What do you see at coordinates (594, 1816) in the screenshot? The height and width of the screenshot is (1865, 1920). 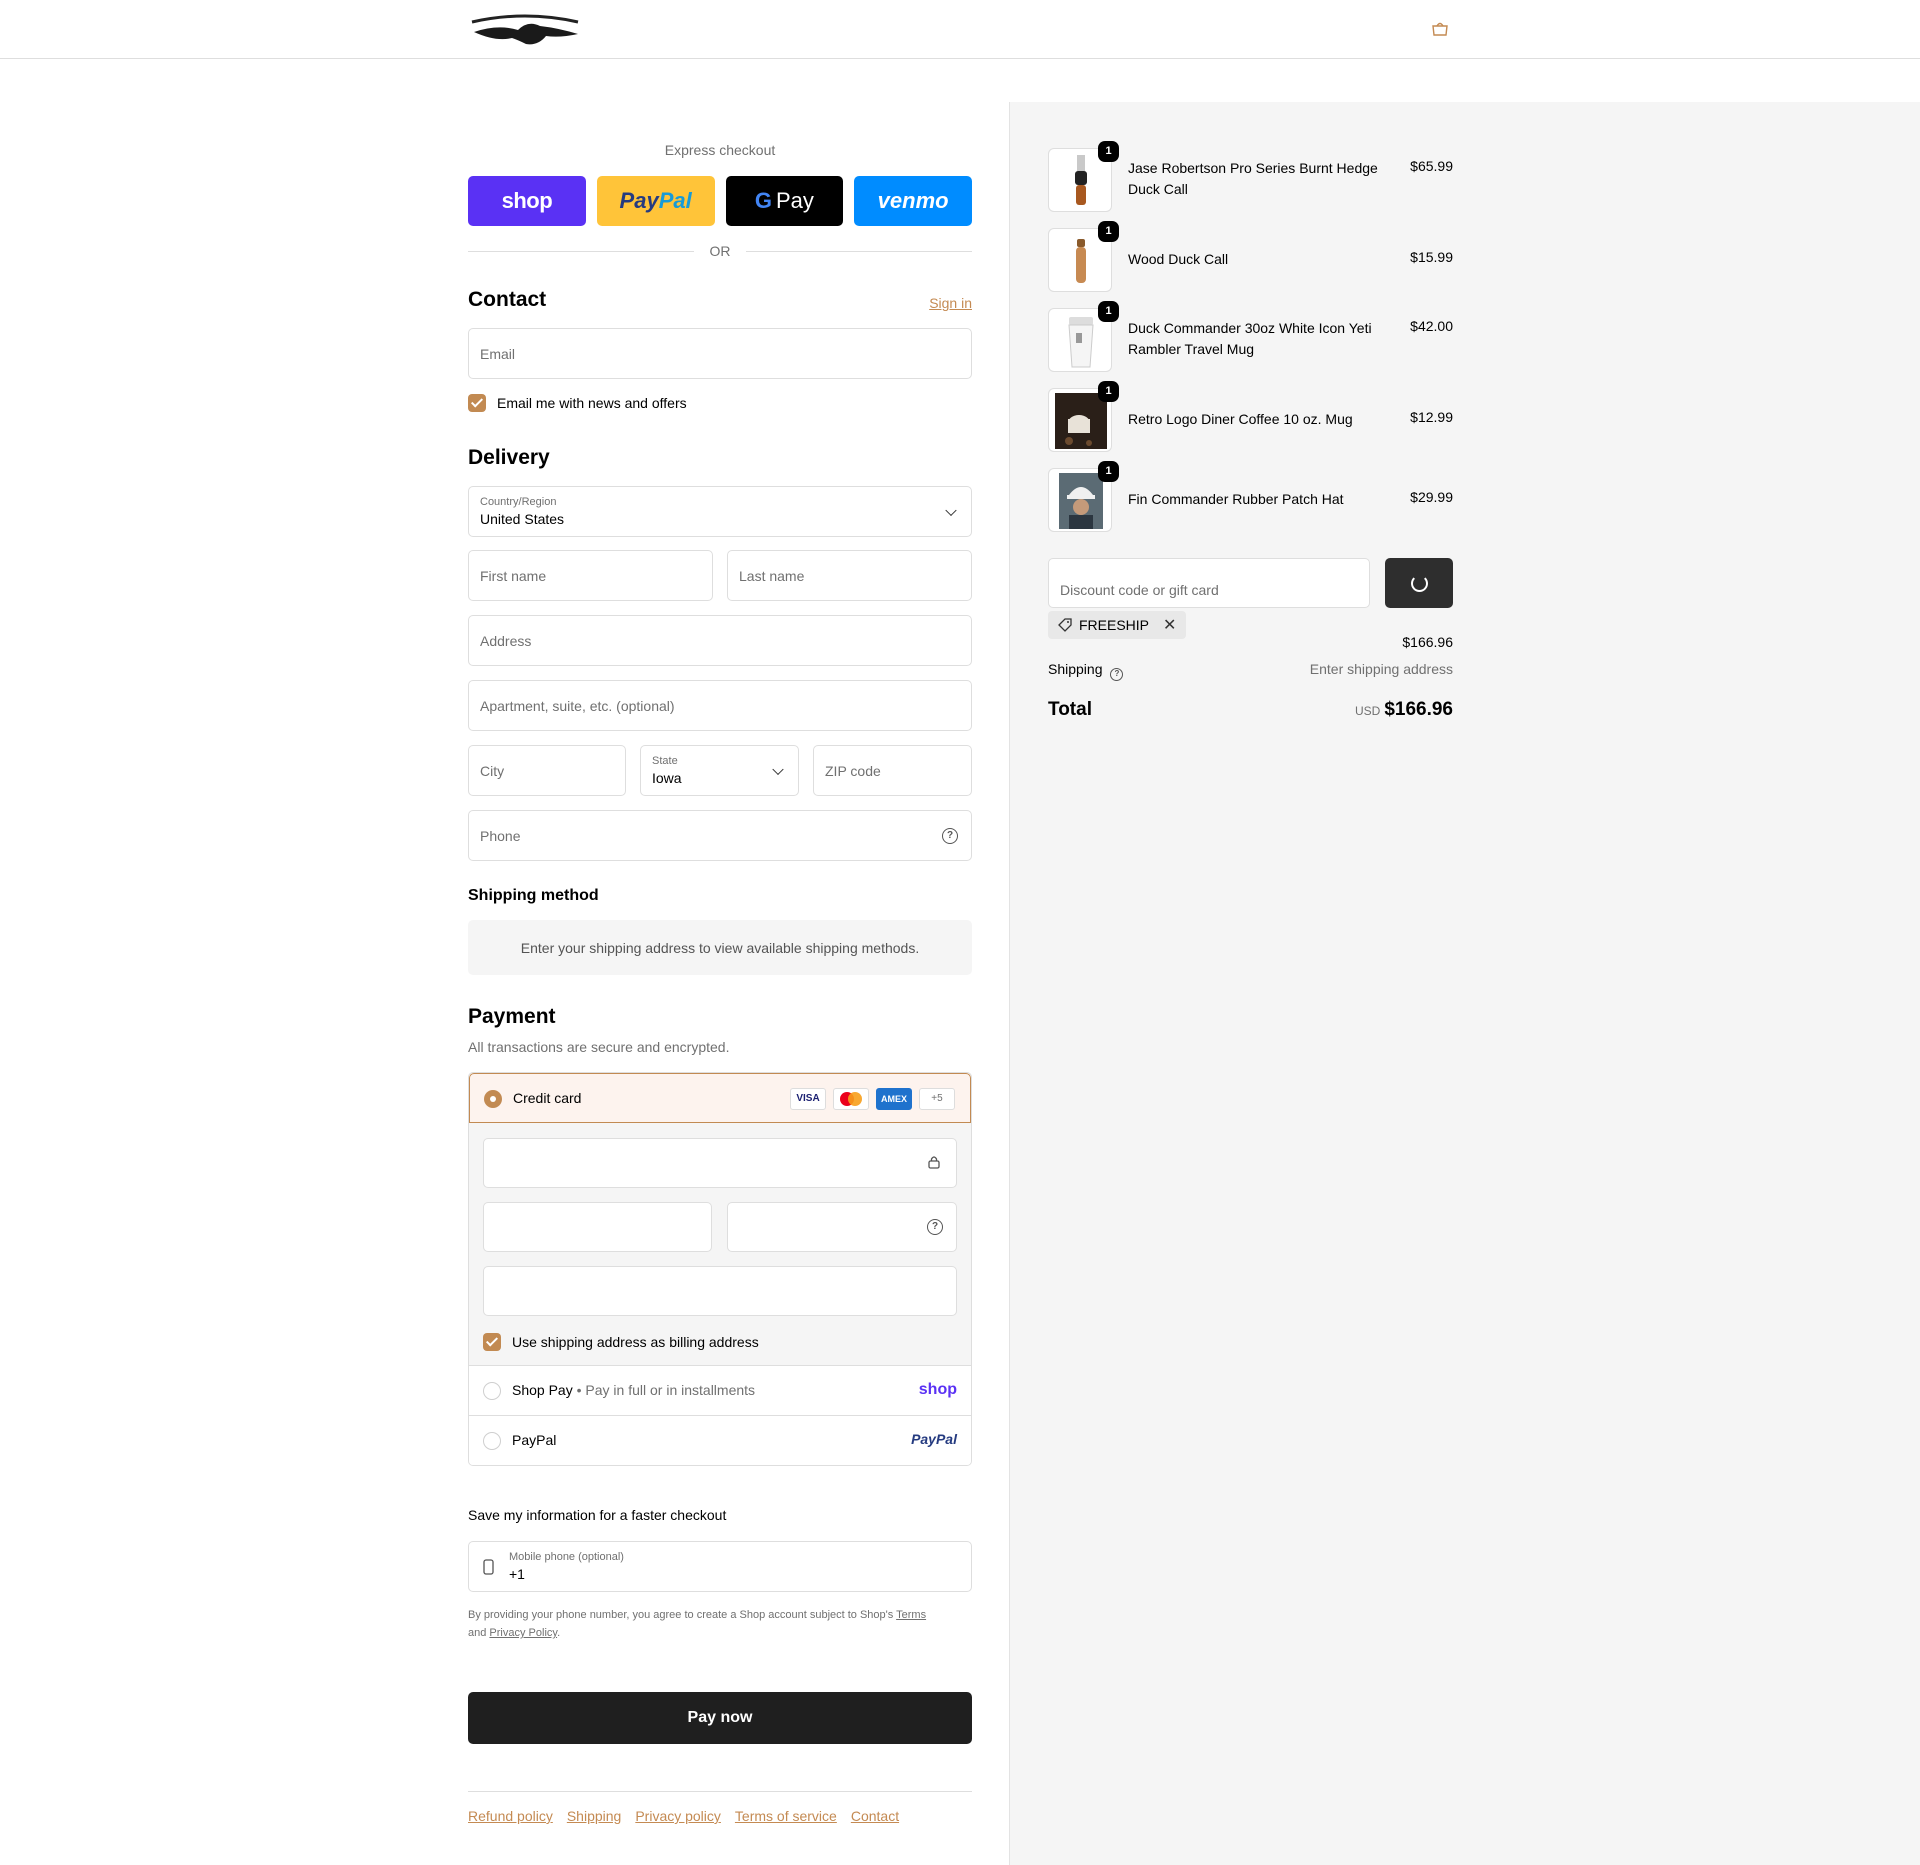 I see `shipping-link: Shipping` at bounding box center [594, 1816].